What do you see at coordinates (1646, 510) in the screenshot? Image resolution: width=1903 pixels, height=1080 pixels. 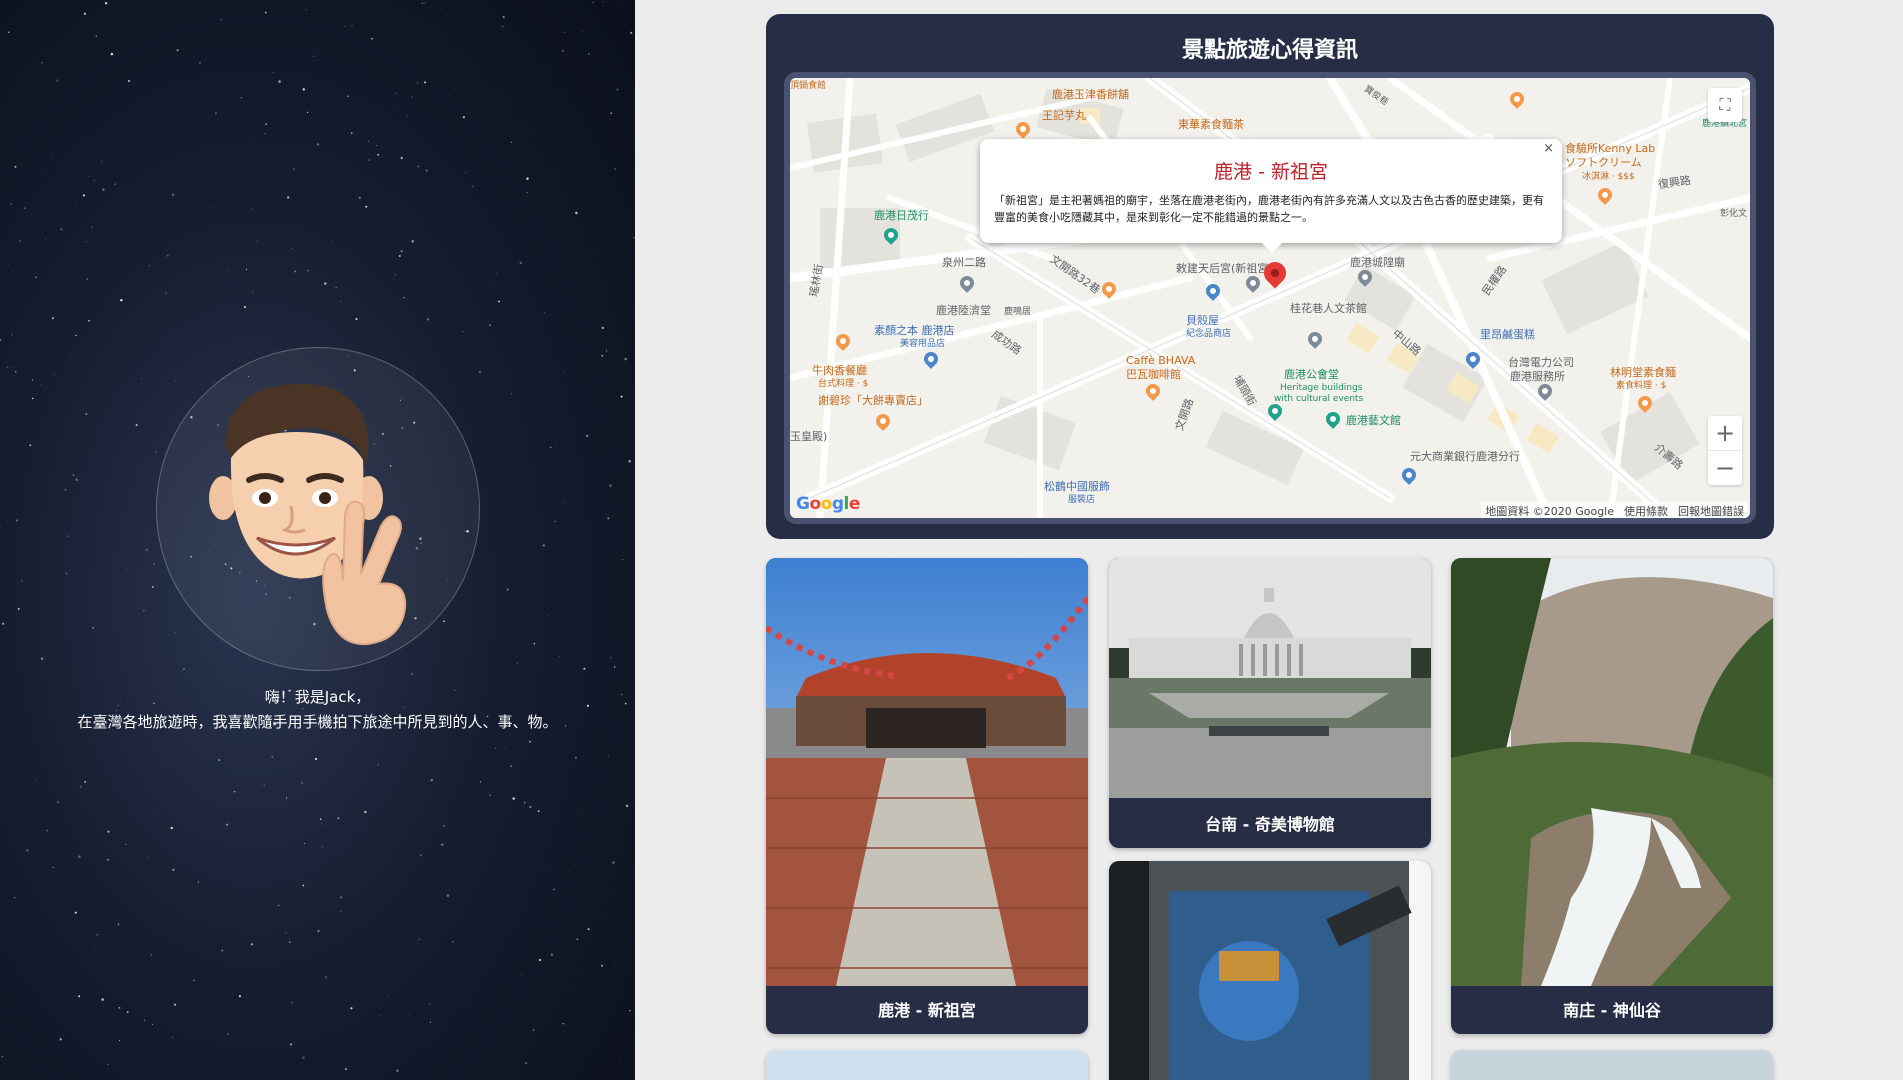 I see `terms-link: 使用條款` at bounding box center [1646, 510].